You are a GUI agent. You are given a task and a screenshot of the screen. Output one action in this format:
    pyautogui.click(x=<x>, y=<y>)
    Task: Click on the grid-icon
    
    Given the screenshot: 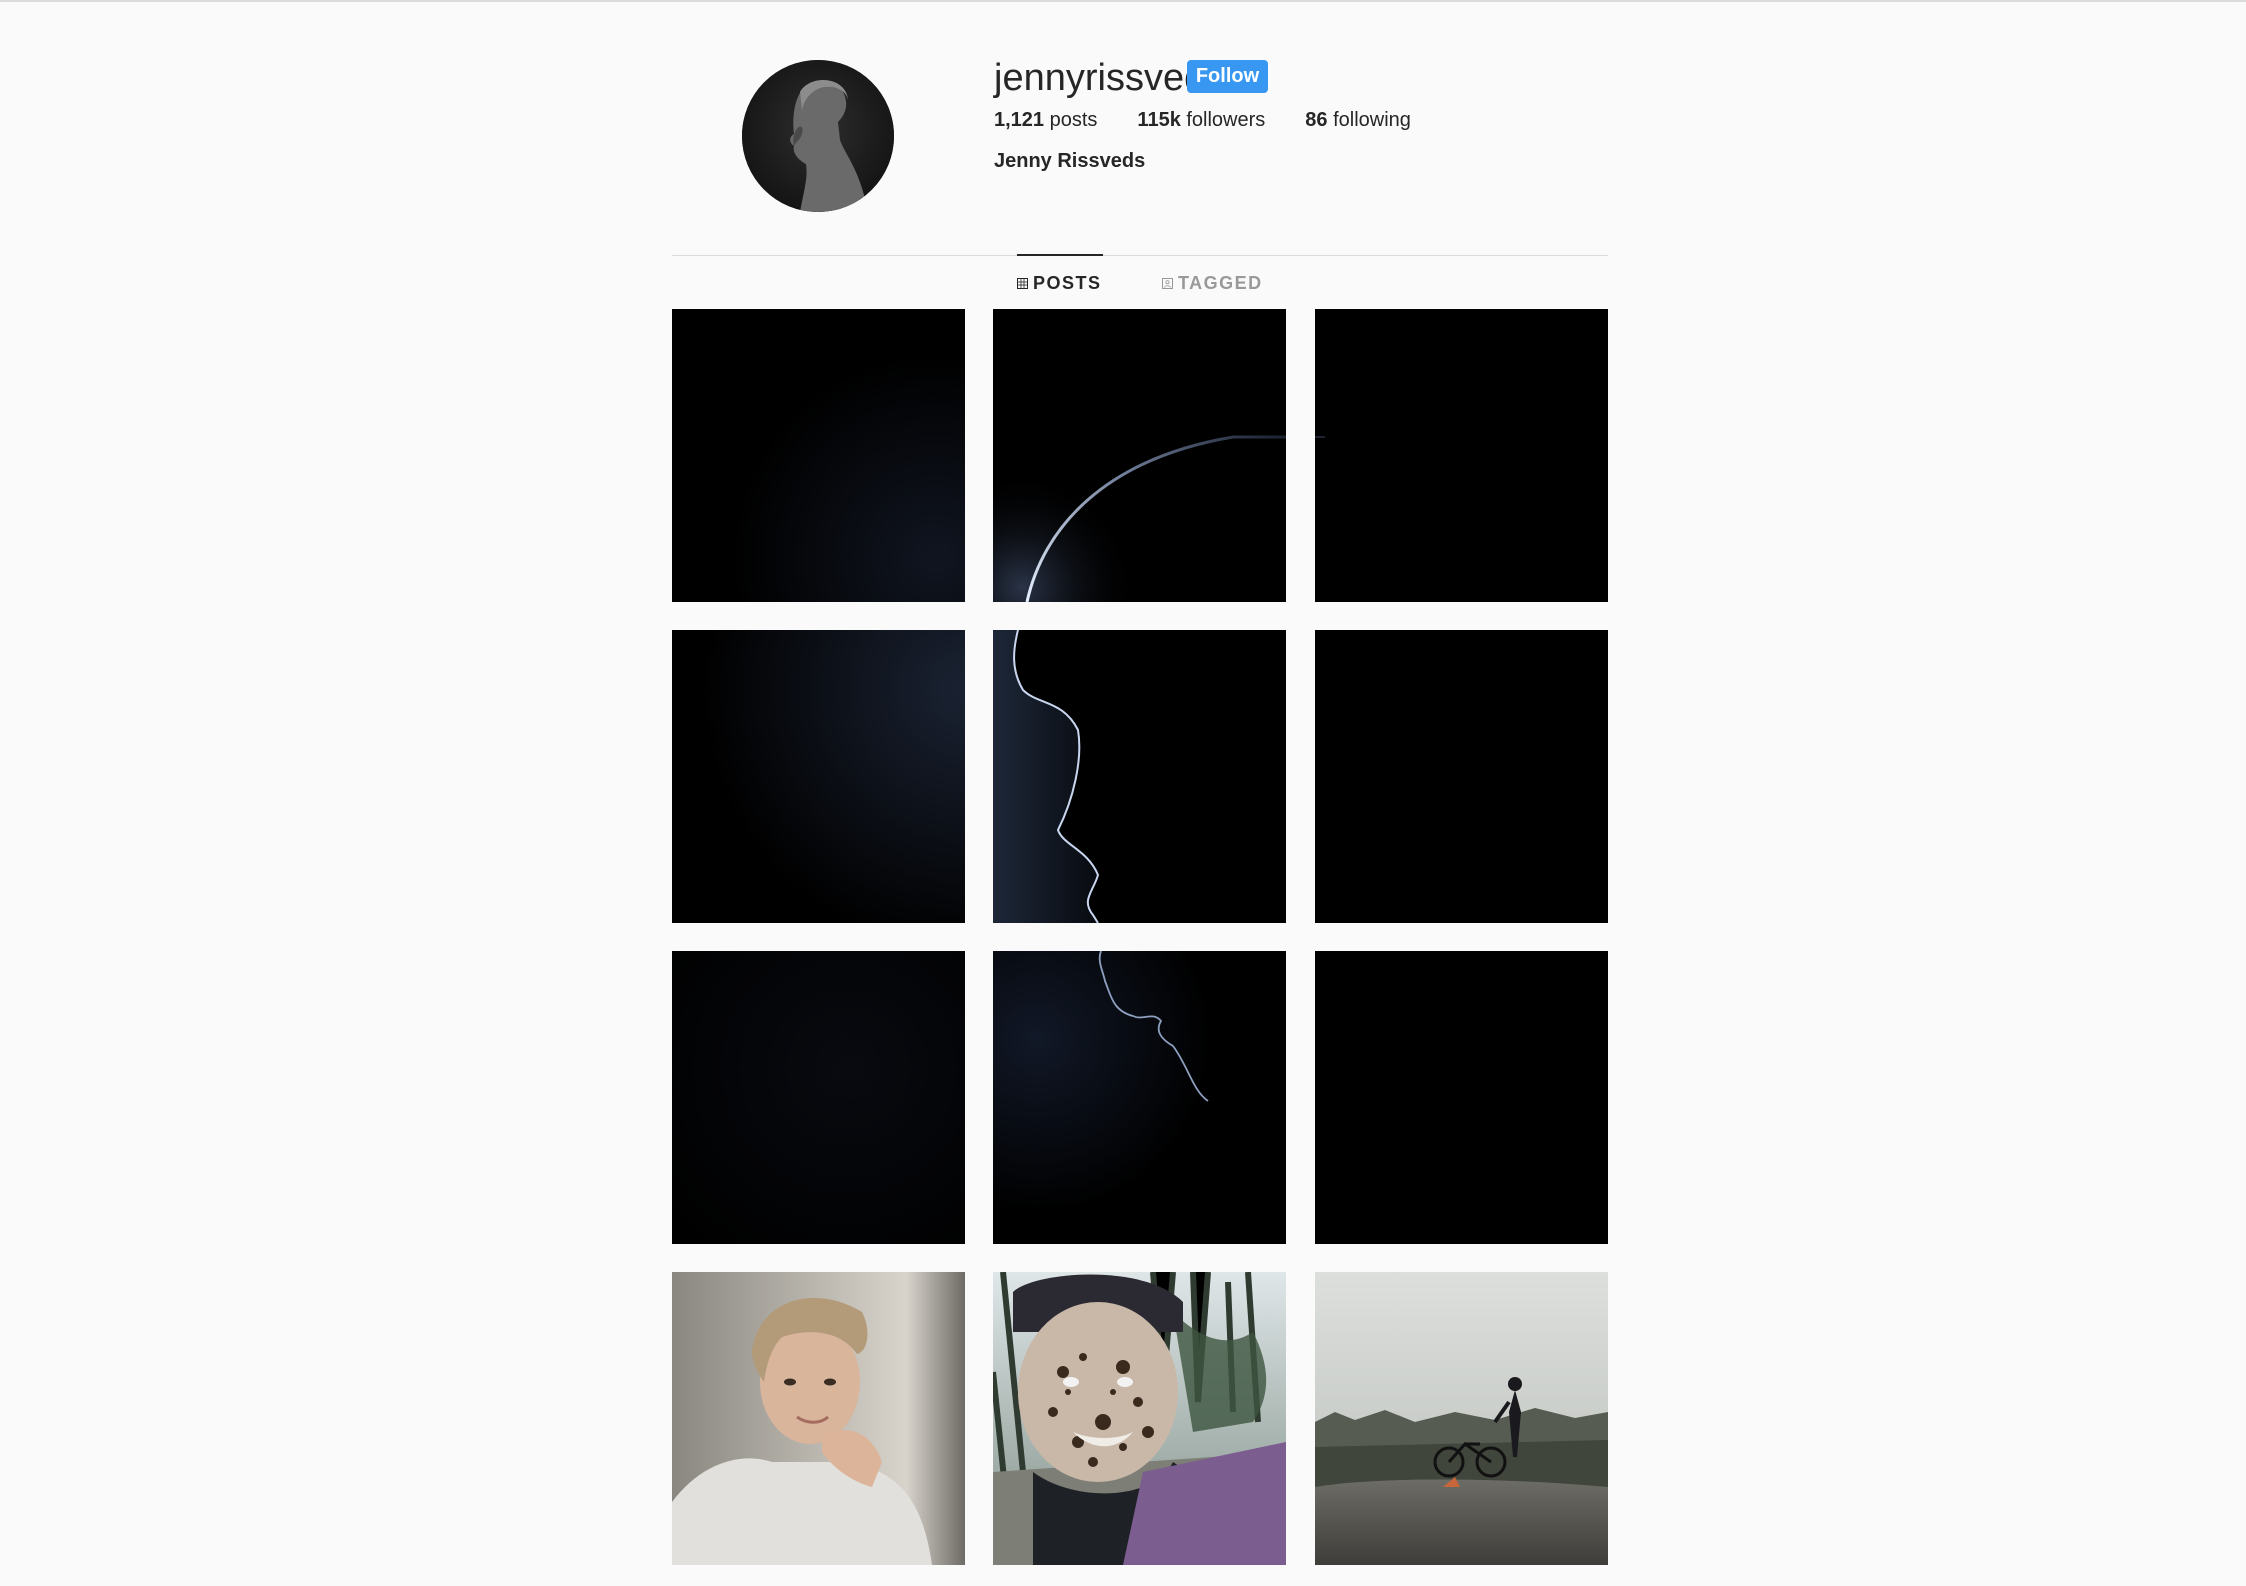 What is the action you would take?
    pyautogui.click(x=1022, y=283)
    